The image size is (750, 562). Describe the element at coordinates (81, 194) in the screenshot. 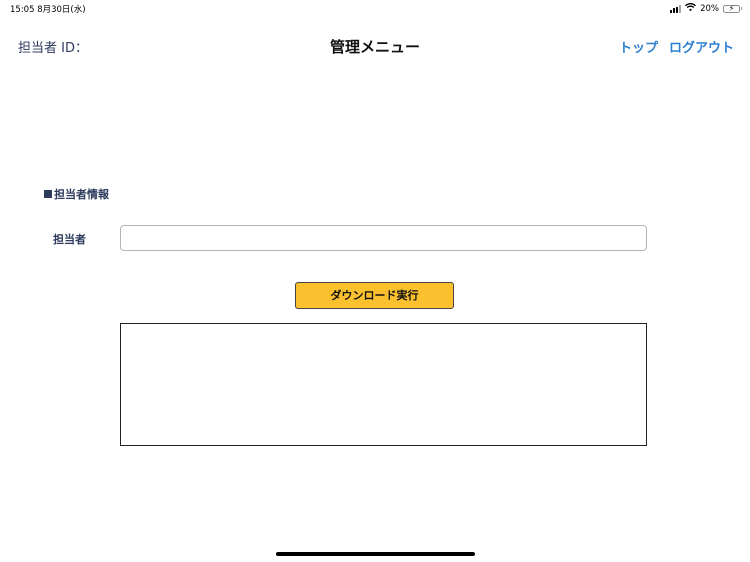

I see `section-heading-text: 担当者情報` at that location.